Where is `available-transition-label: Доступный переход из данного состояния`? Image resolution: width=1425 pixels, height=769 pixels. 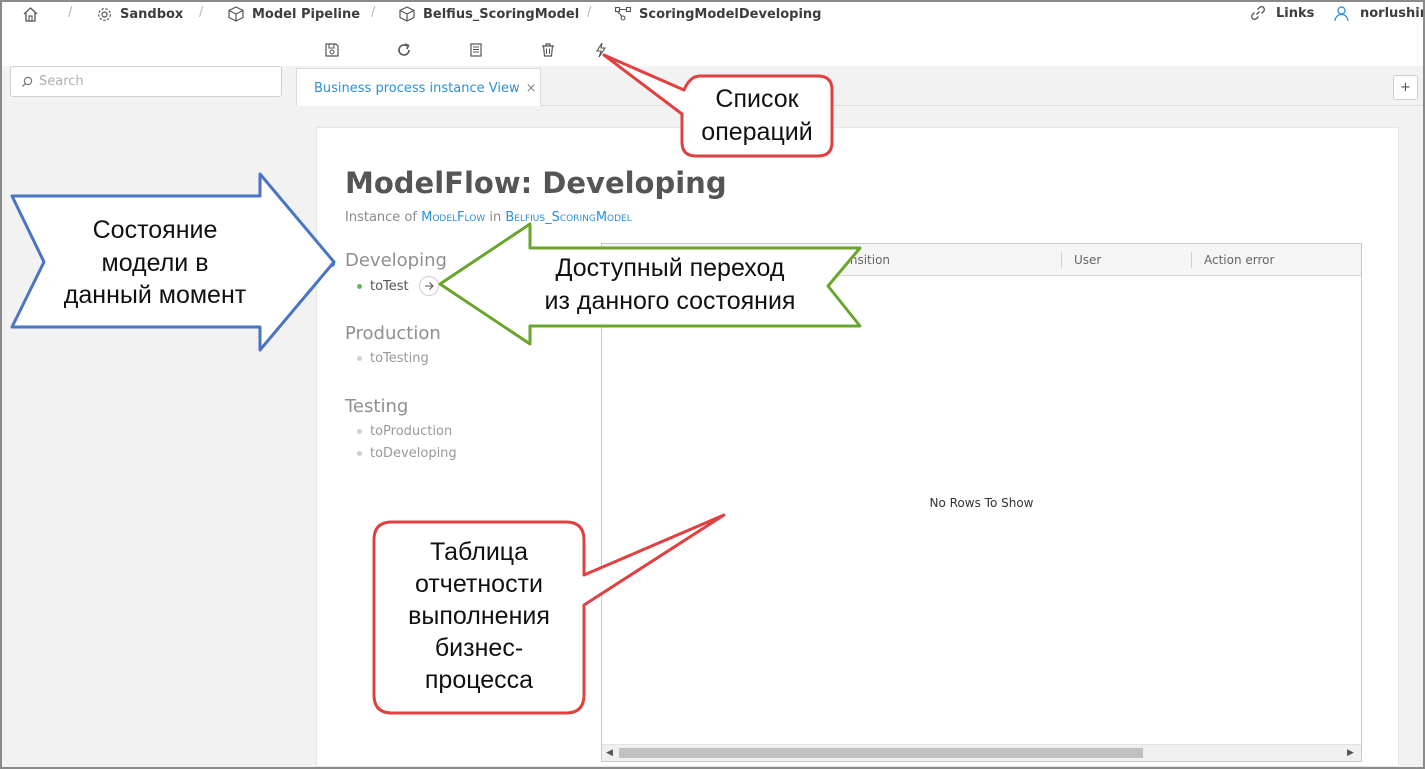
available-transition-label: Доступный переход из данного состояния is located at coordinates (670, 284).